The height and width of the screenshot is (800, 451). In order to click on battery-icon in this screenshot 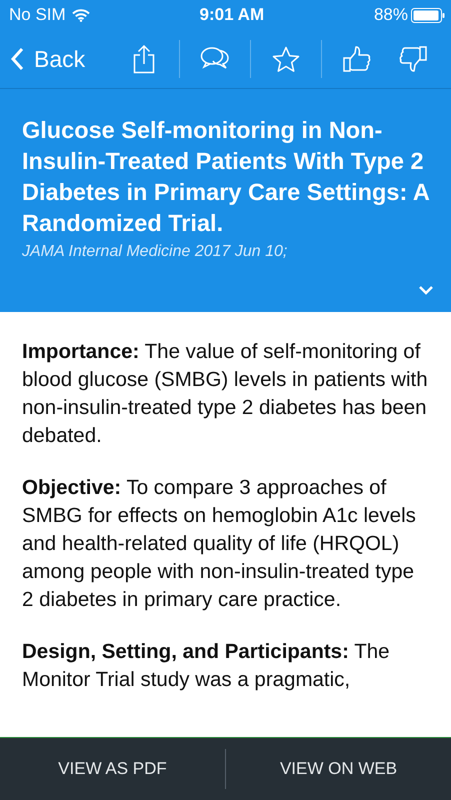, I will do `click(428, 15)`.